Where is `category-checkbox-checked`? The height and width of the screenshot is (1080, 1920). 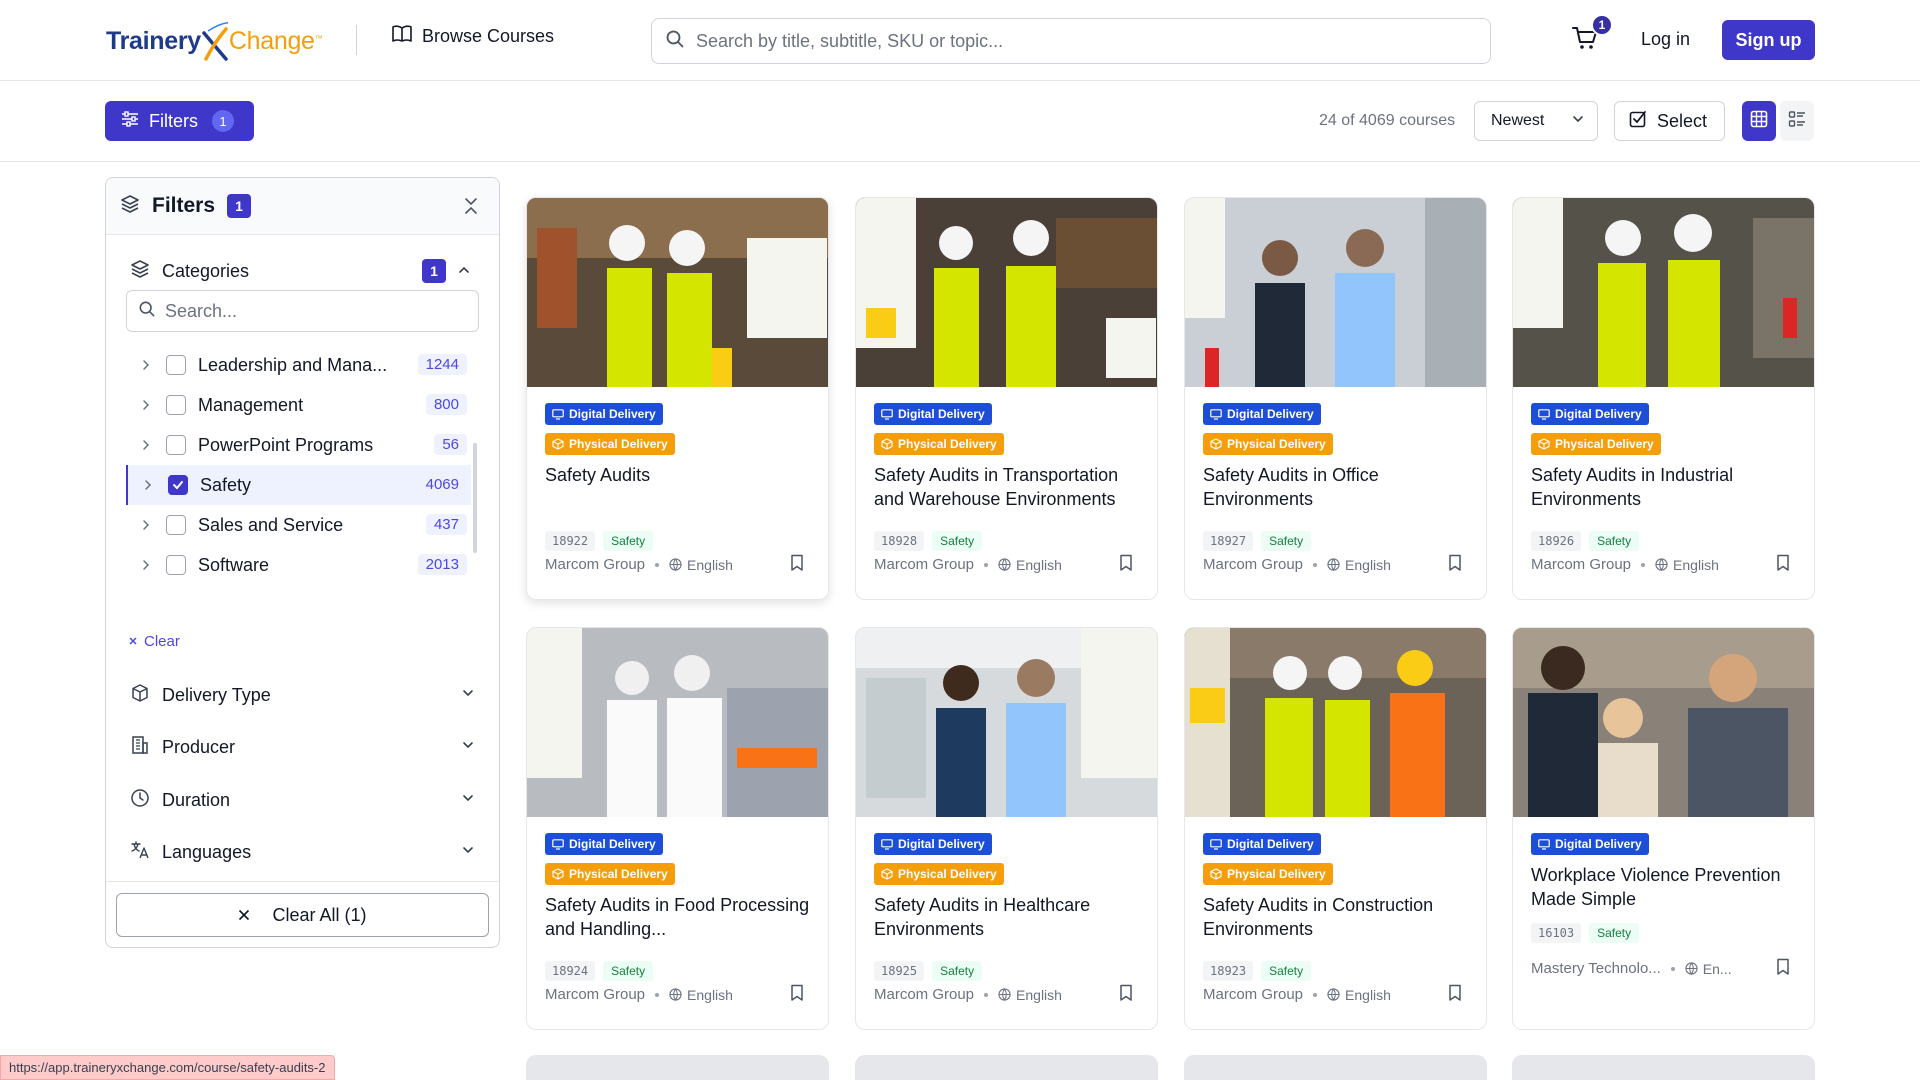
category-checkbox-checked is located at coordinates (178, 485).